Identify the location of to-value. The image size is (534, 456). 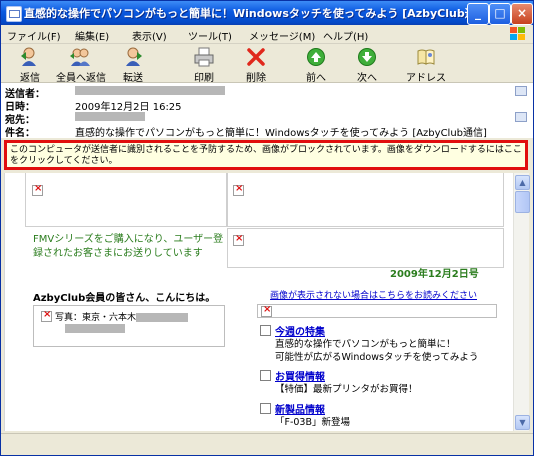
(110, 116).